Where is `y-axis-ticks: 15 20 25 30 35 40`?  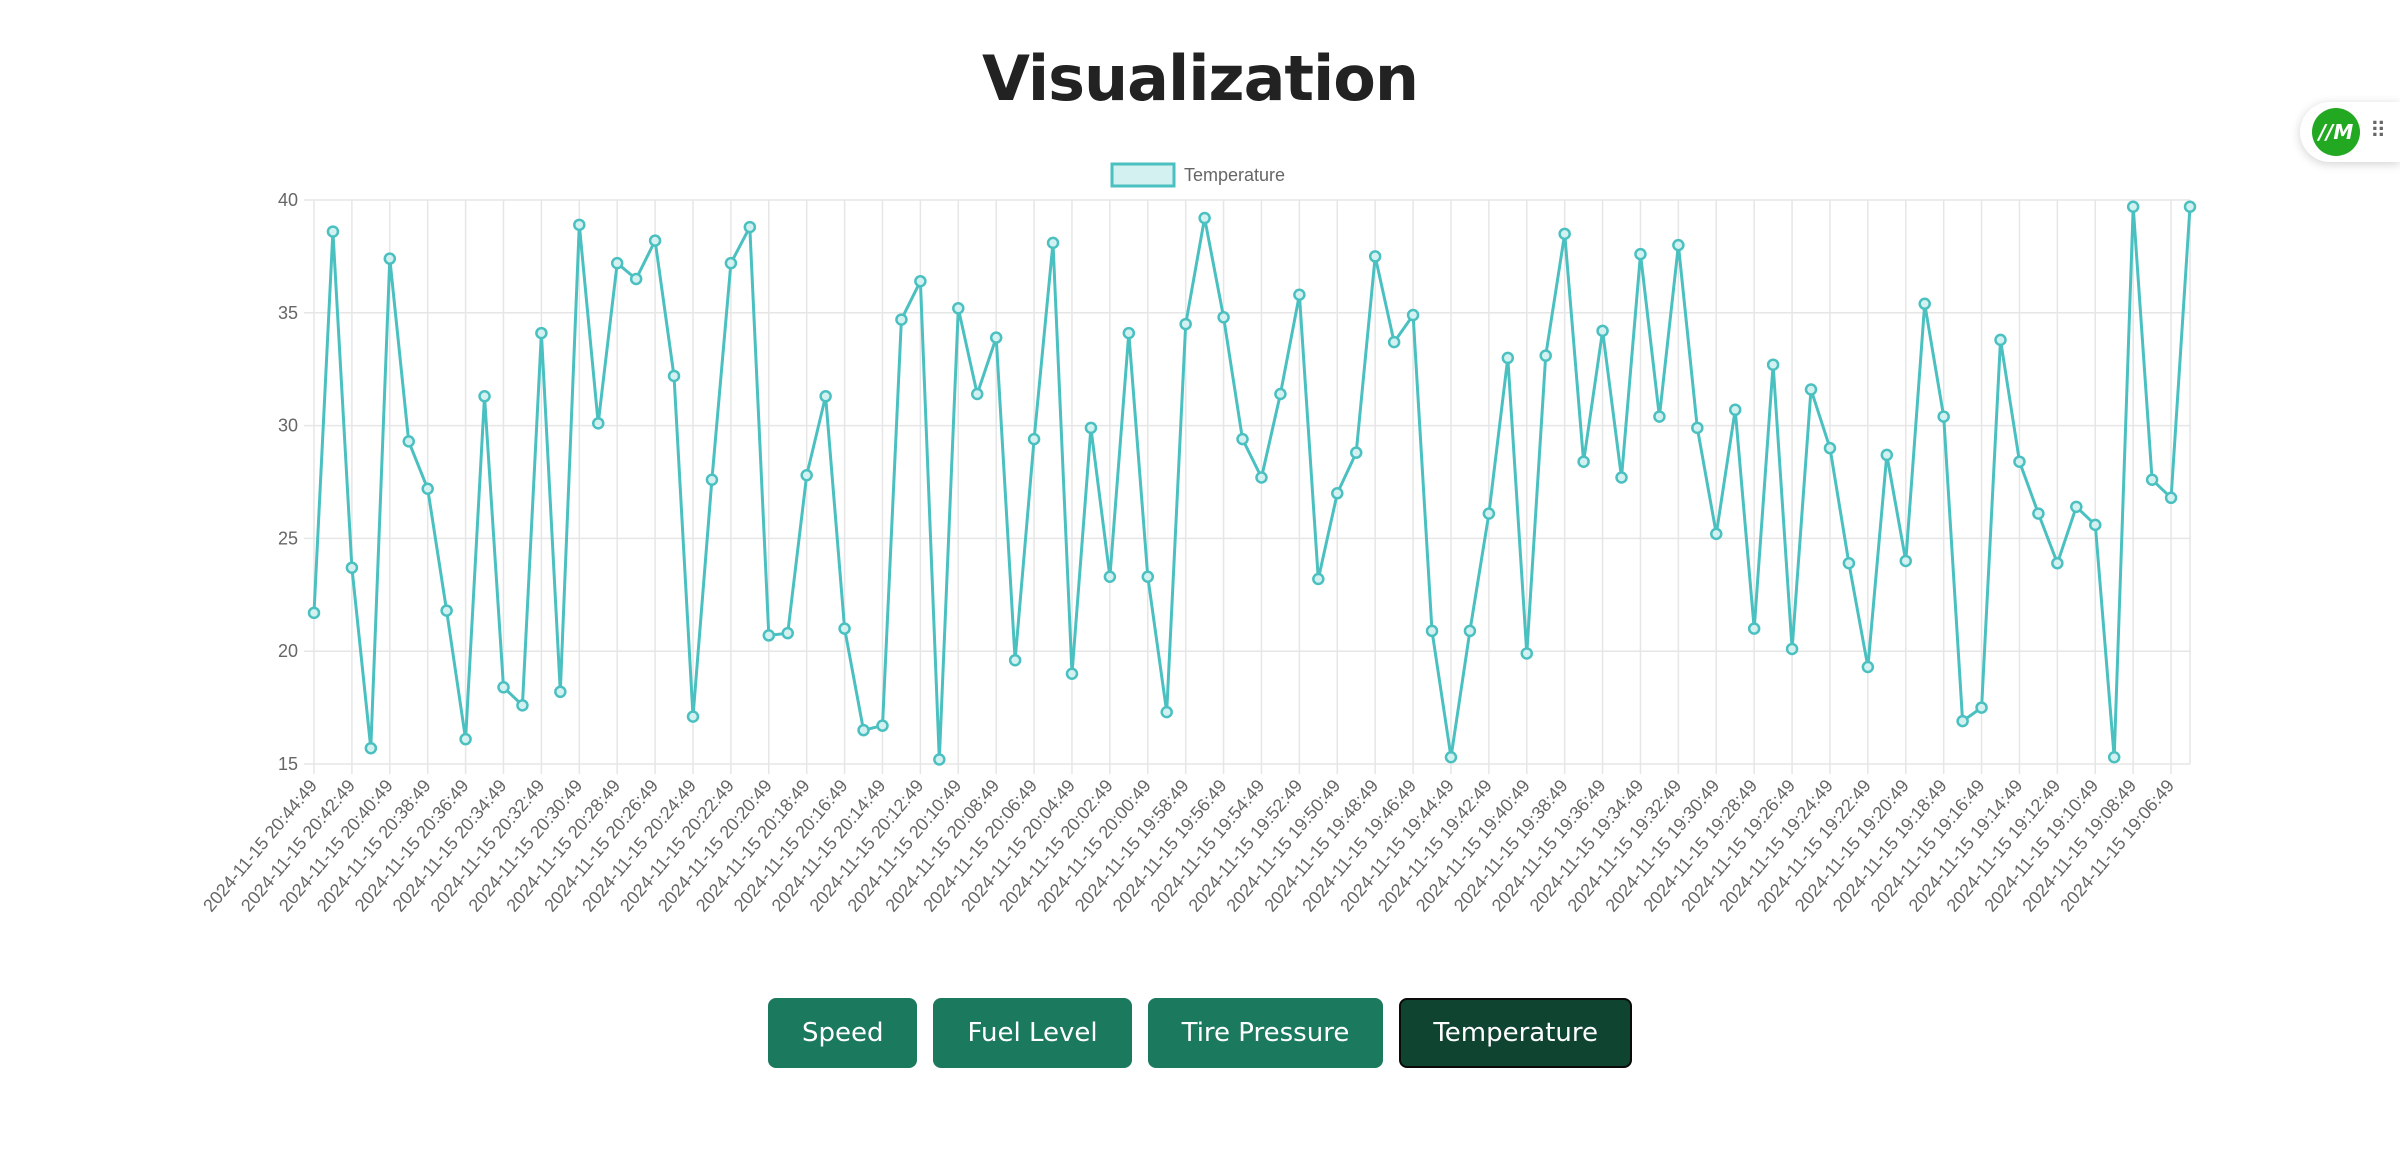 y-axis-ticks: 15 20 25 30 35 40 is located at coordinates (288, 482).